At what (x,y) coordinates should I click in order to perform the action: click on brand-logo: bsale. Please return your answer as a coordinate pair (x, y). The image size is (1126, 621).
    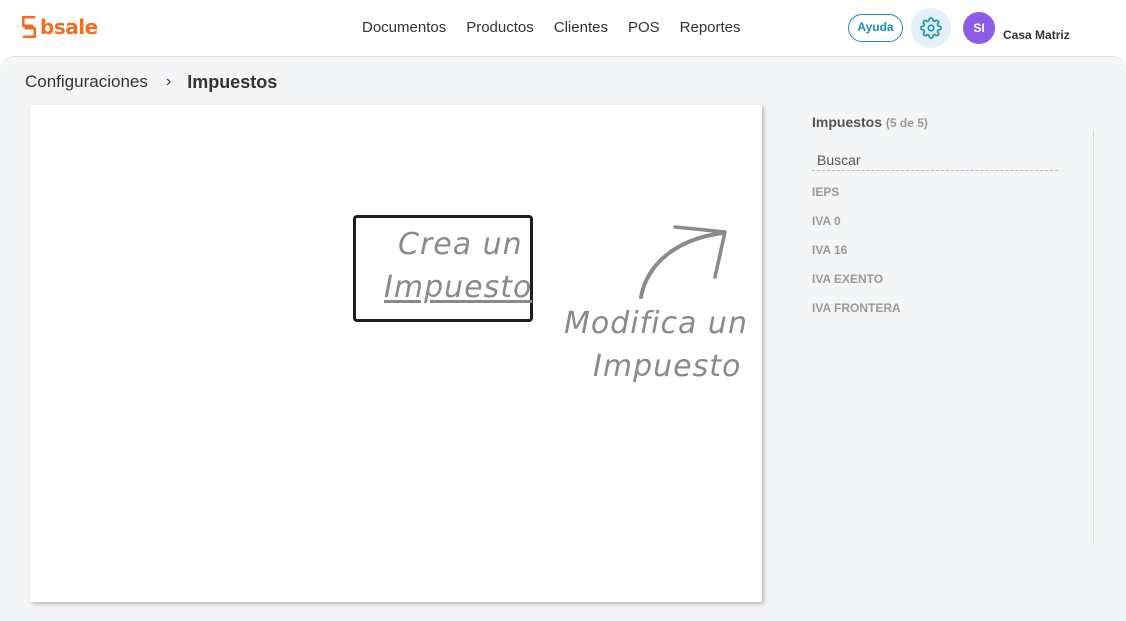
    Looking at the image, I should click on (60, 27).